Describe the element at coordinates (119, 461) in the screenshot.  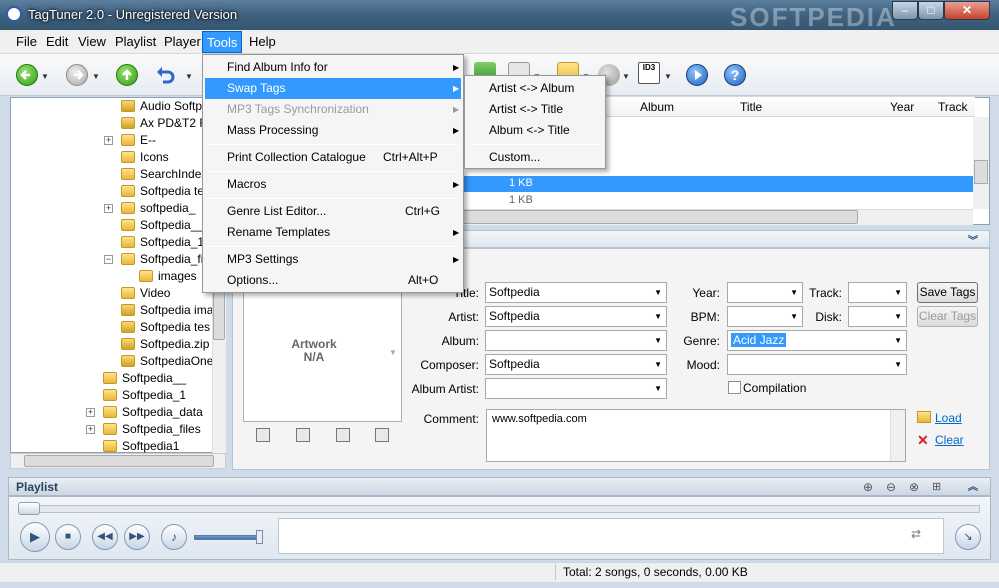
I see `tree-hscroll-thumb` at that location.